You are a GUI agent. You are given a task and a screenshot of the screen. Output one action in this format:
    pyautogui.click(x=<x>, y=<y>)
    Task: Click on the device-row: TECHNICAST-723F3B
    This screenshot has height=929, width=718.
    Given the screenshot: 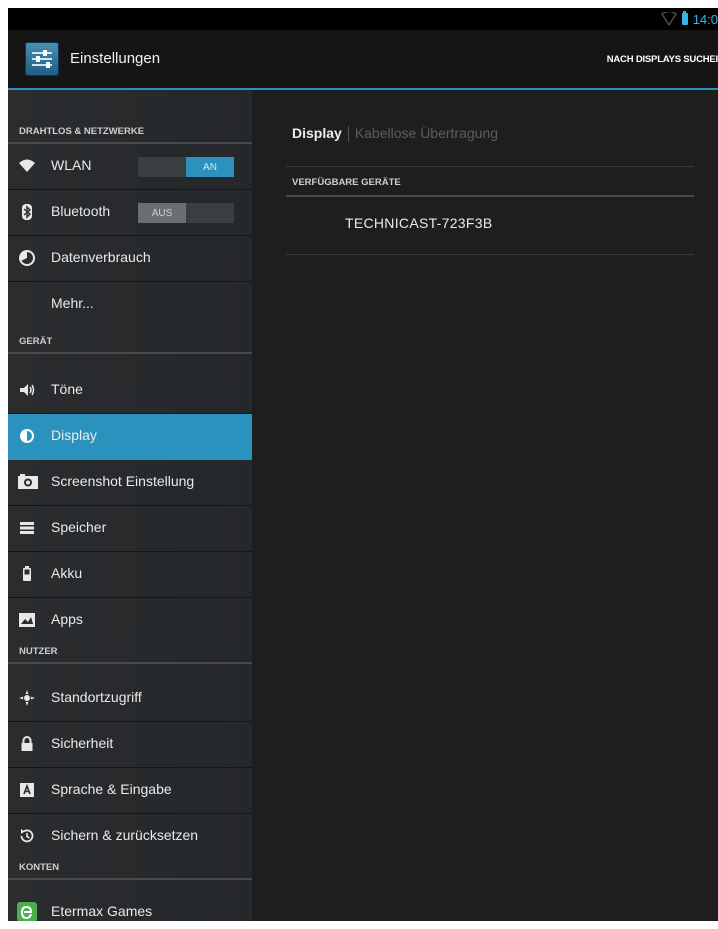 What is the action you would take?
    pyautogui.click(x=490, y=226)
    